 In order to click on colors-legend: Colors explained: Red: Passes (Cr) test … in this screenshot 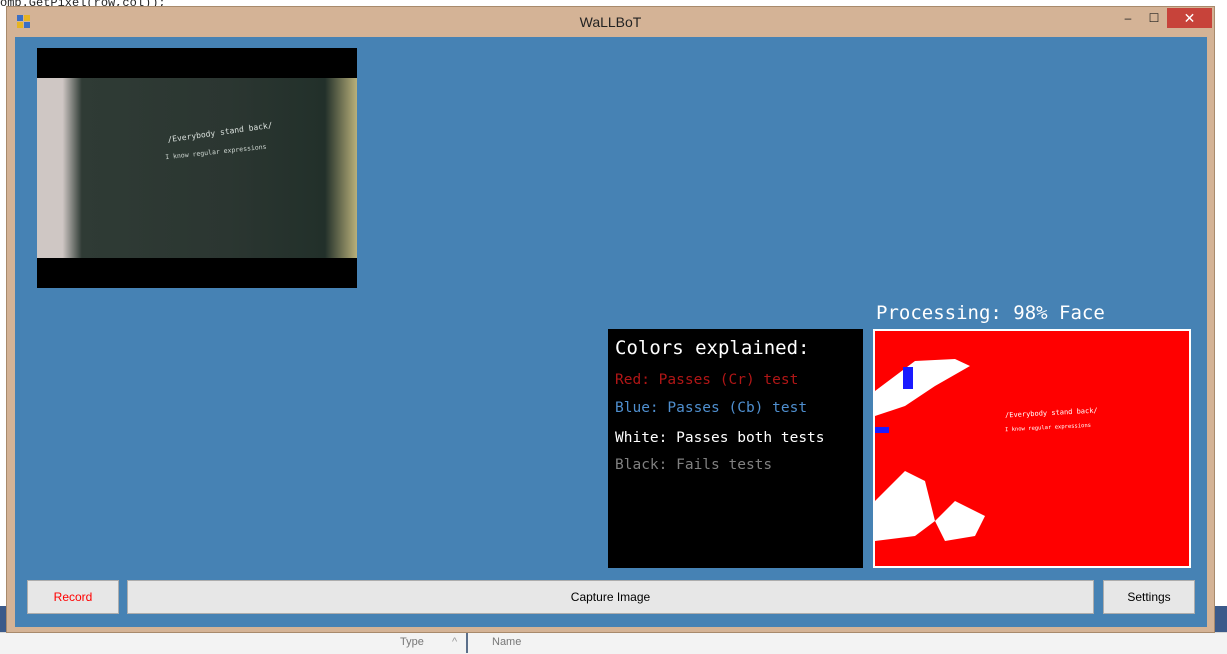, I will do `click(735, 448)`.